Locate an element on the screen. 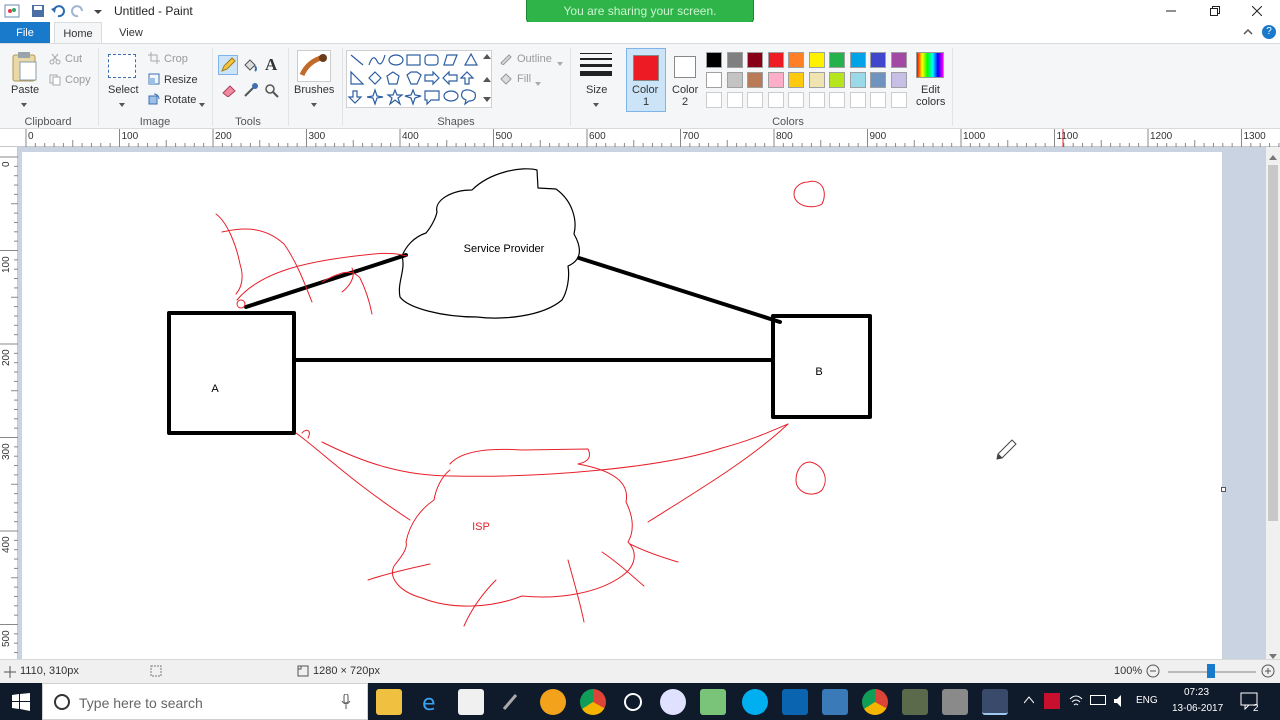  brushes-dropdown-icon is located at coordinates (314, 104).